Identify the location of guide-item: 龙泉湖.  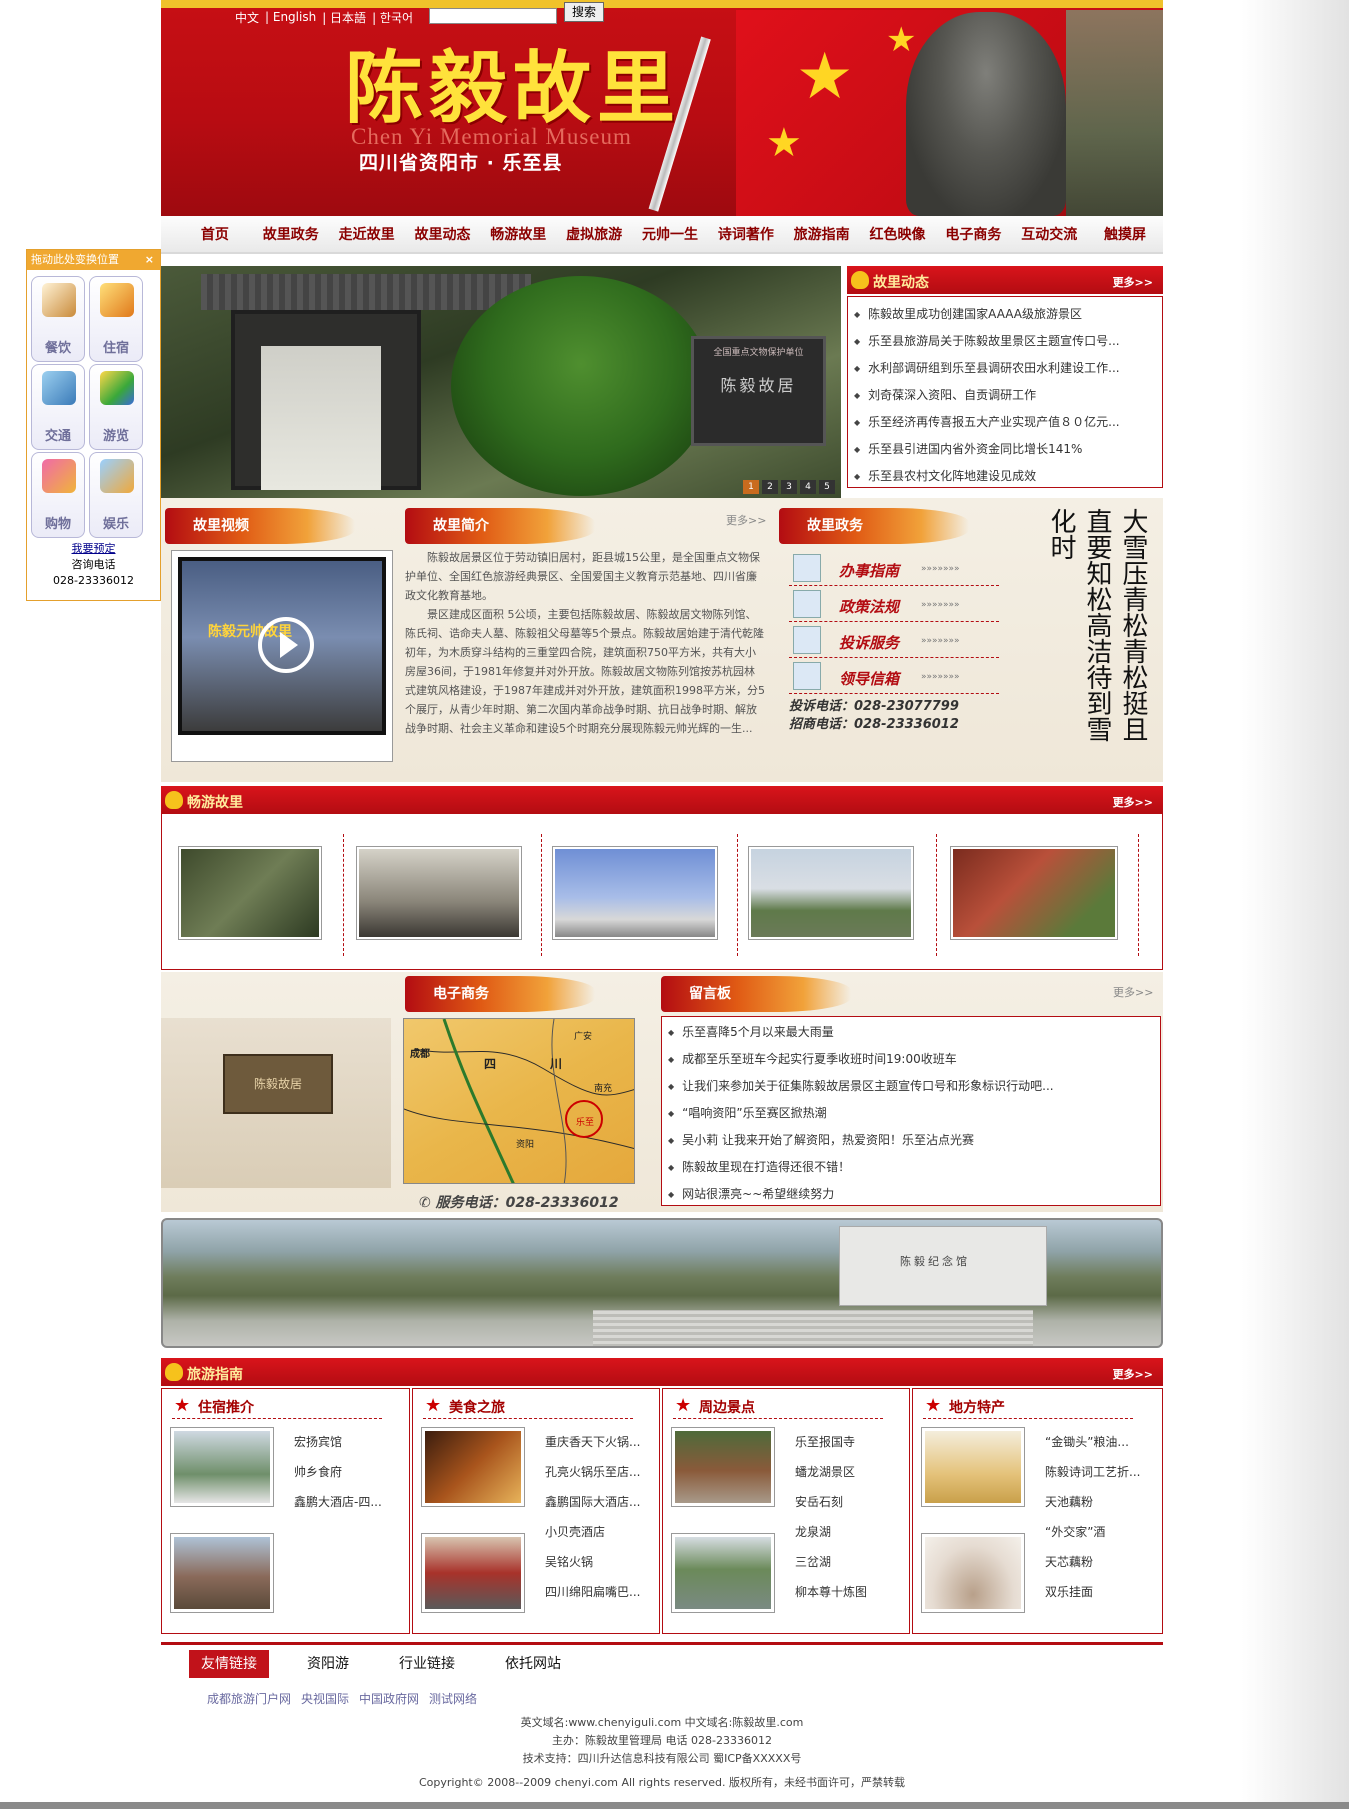
(831, 1532).